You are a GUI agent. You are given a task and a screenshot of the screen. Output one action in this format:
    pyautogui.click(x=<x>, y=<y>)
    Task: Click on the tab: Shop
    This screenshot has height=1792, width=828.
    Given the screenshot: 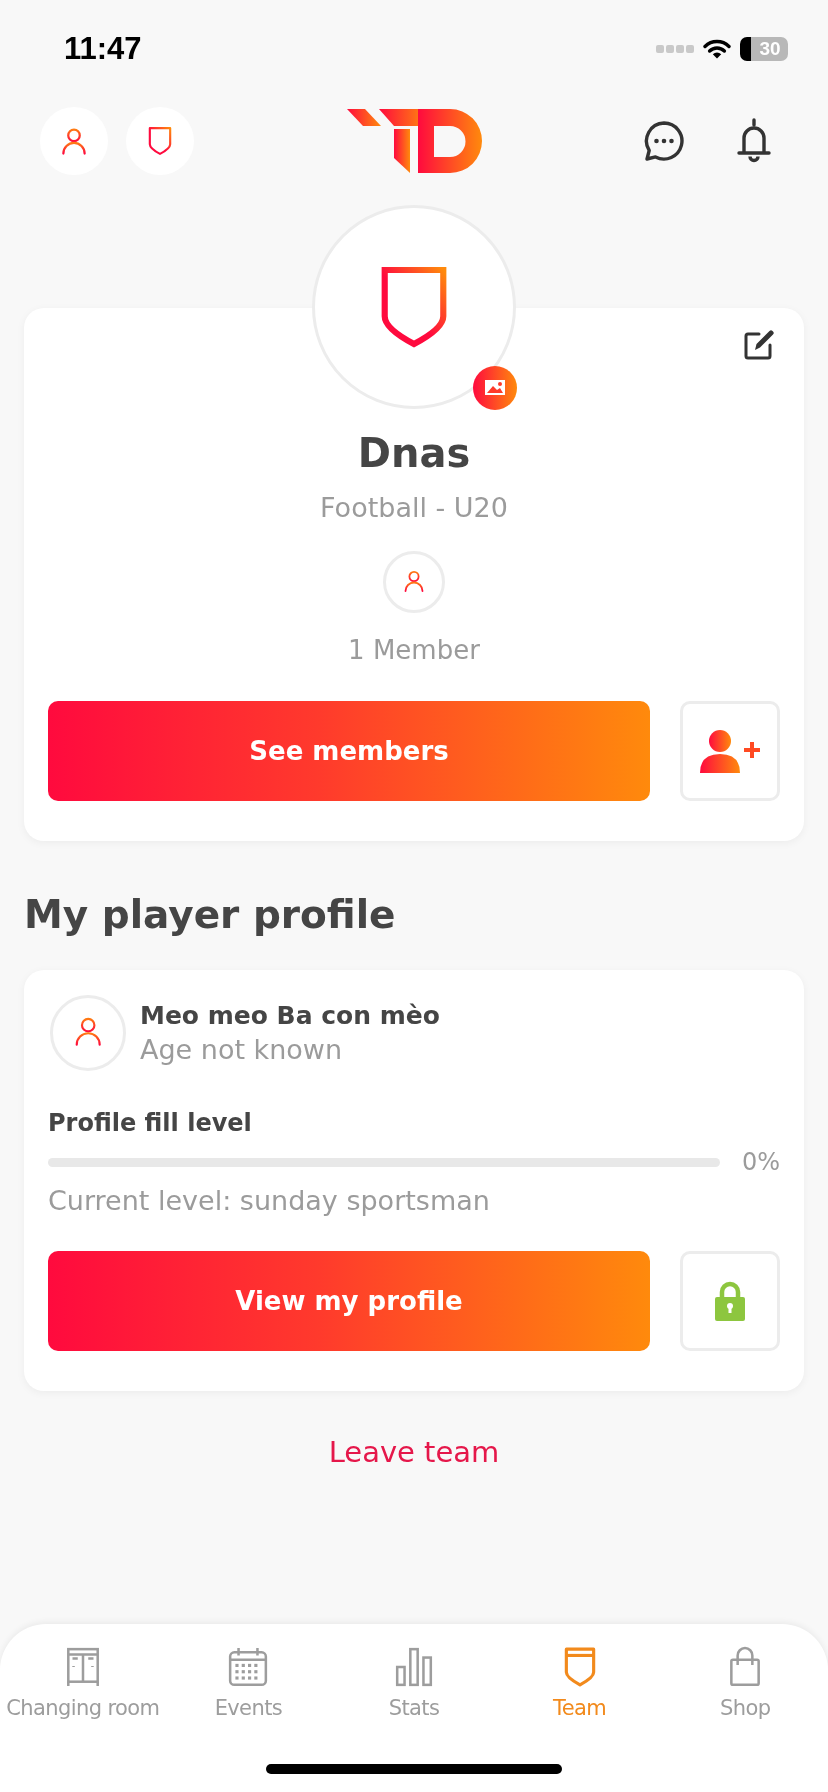 What is the action you would take?
    pyautogui.click(x=745, y=1683)
    